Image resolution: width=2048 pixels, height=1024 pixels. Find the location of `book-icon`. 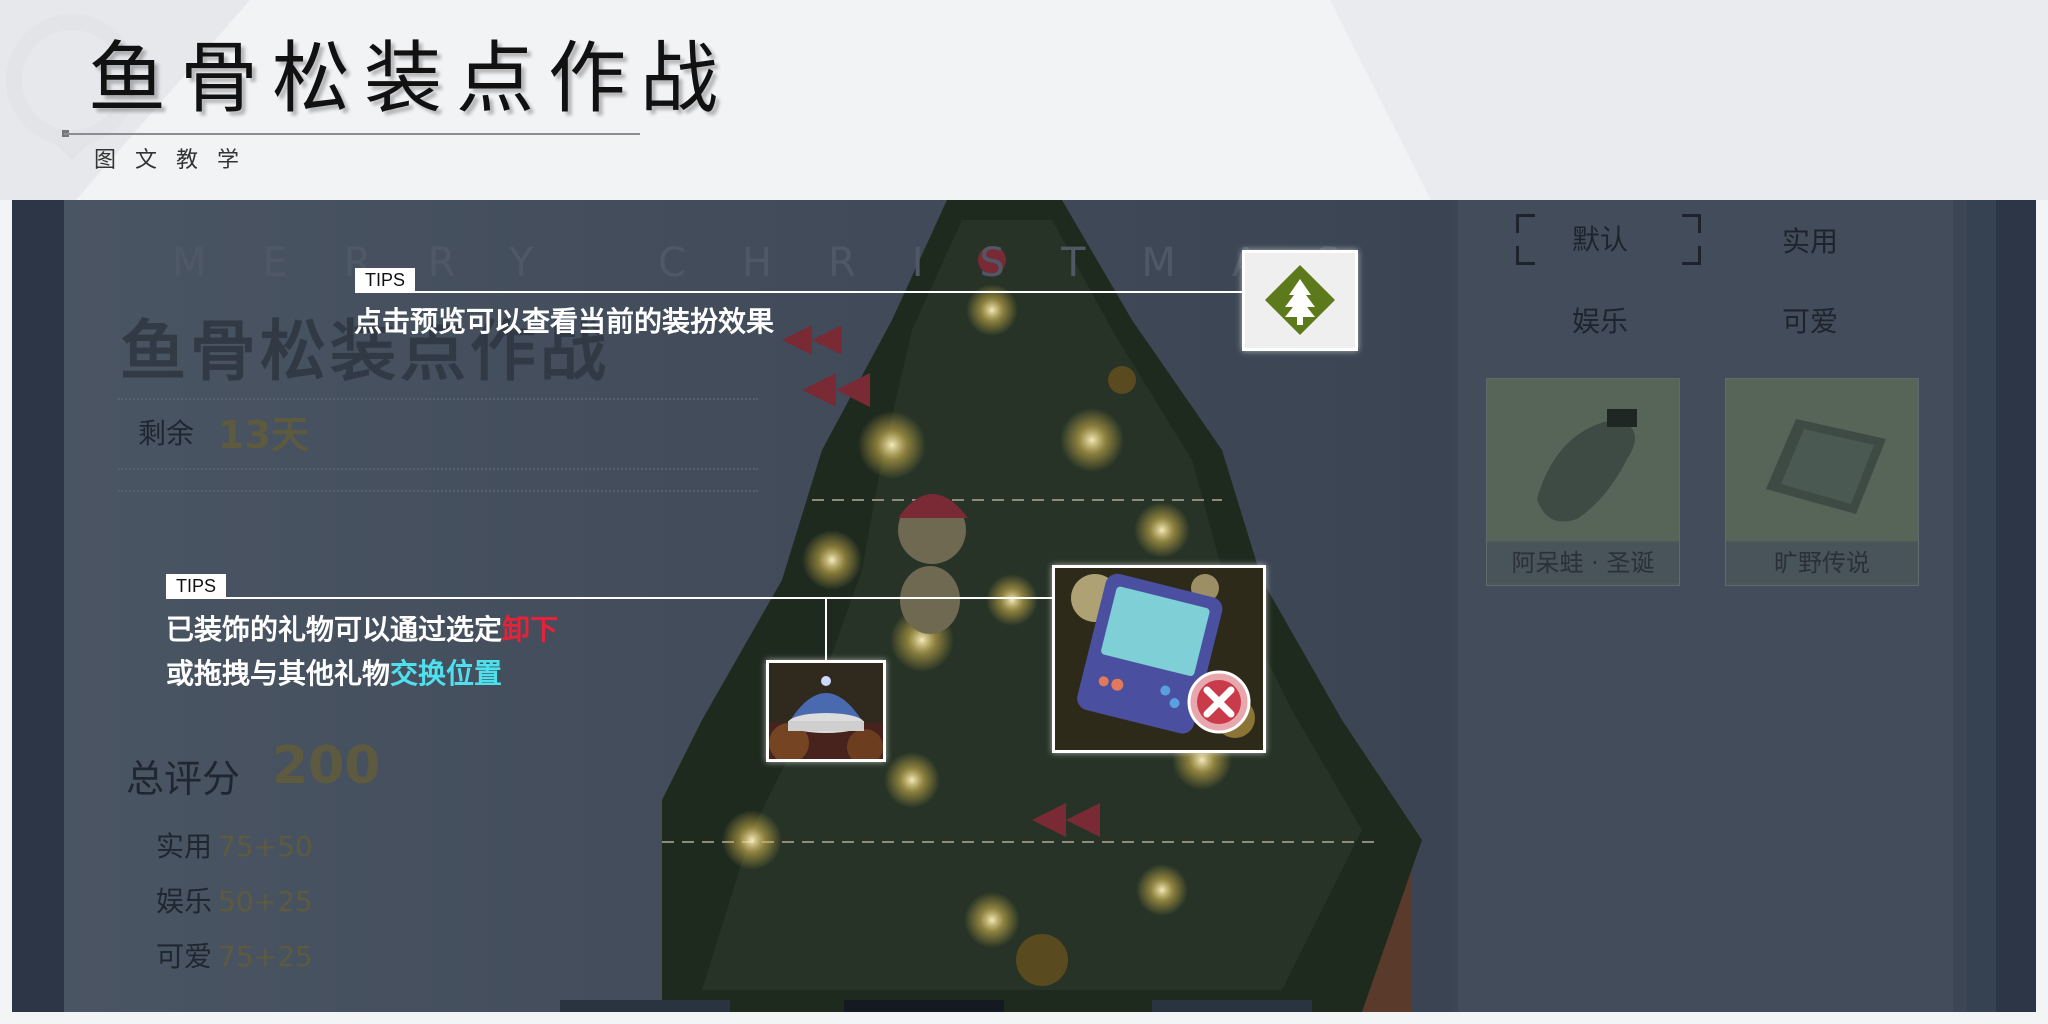

book-icon is located at coordinates (1822, 460).